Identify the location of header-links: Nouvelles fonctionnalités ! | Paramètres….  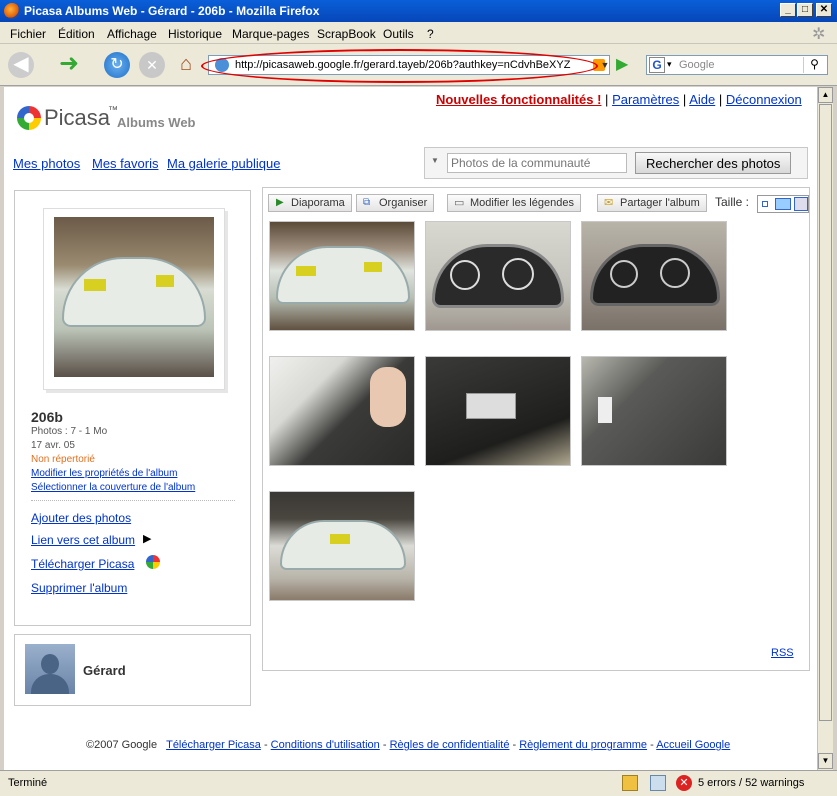
(619, 99).